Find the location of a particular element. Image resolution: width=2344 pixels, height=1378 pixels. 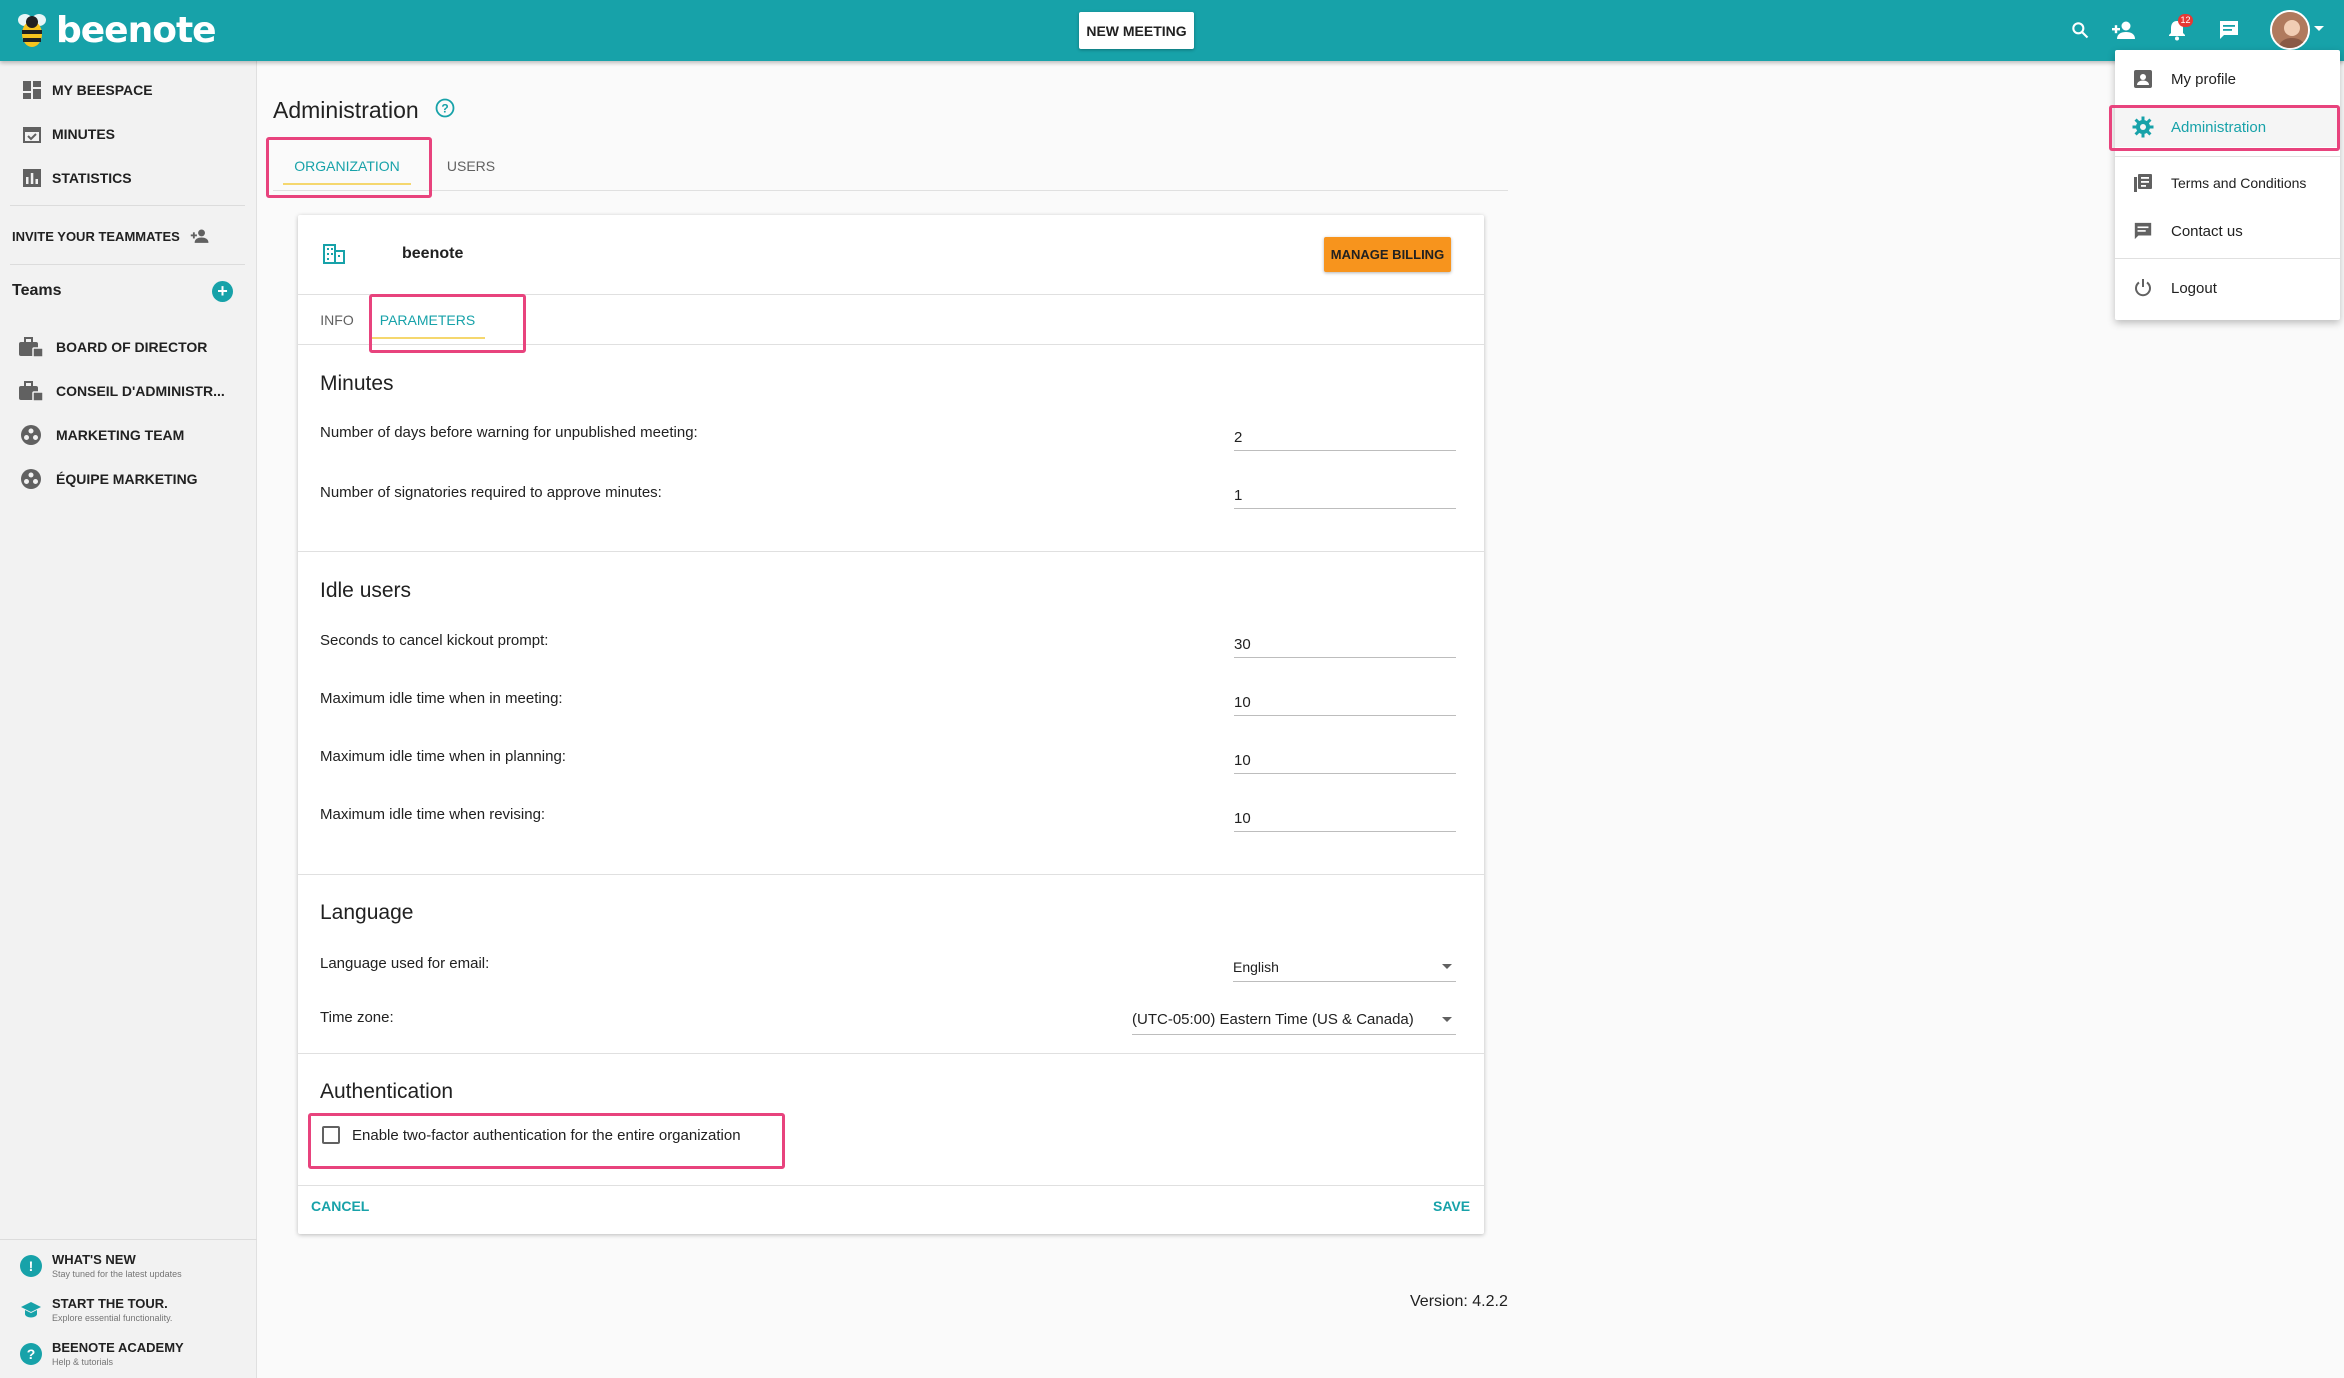

gear-icon is located at coordinates (2143, 127).